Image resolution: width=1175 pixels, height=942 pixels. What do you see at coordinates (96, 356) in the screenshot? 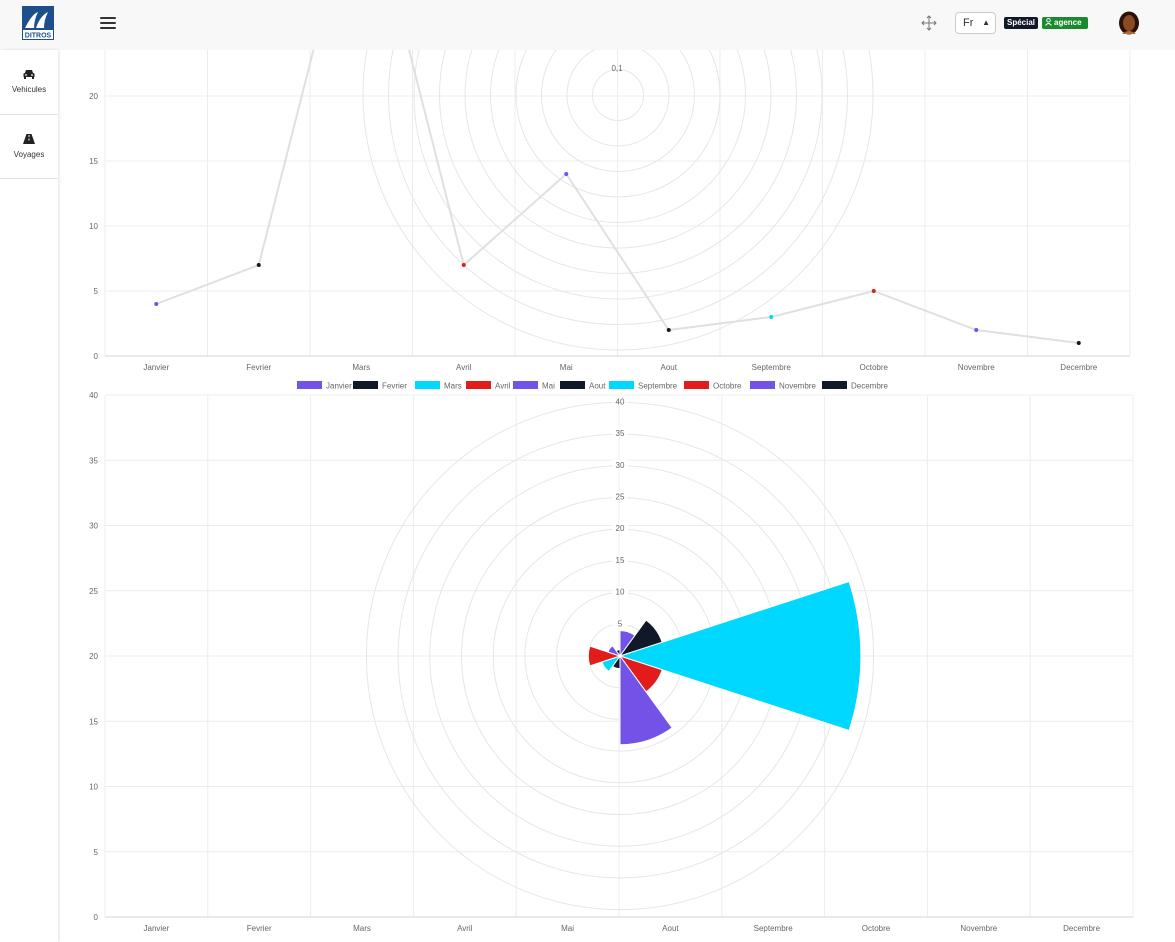
I see `top-y-tick-label: 0` at bounding box center [96, 356].